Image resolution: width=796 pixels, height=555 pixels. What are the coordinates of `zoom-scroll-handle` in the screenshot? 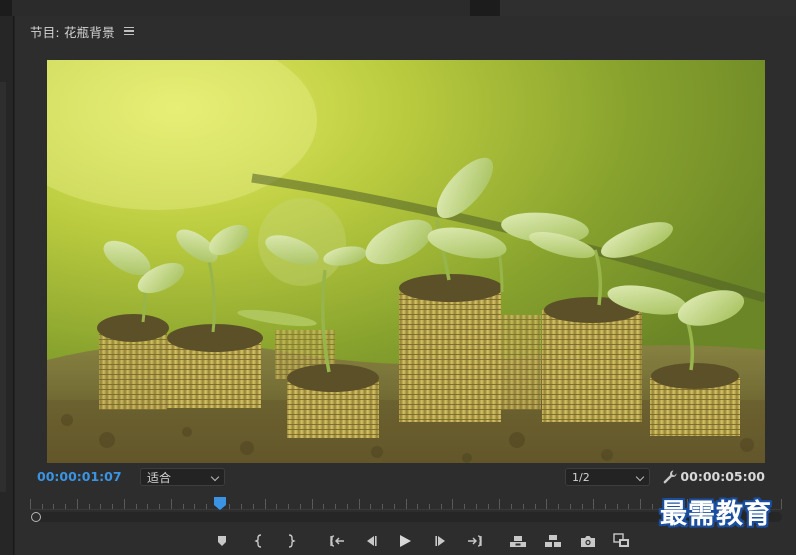 It's located at (36, 517).